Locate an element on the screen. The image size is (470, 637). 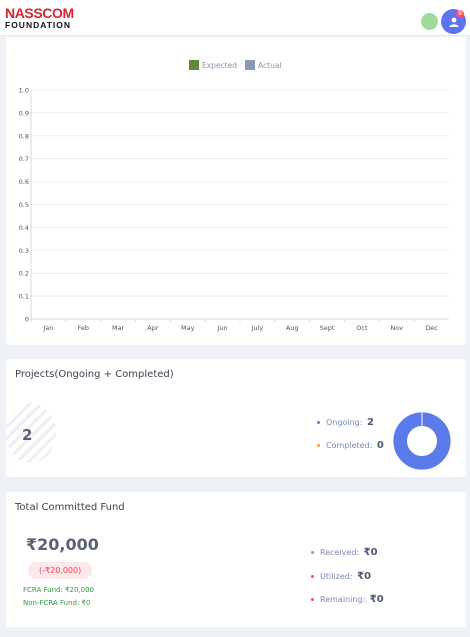
legend-swatch-expected is located at coordinates (194, 65).